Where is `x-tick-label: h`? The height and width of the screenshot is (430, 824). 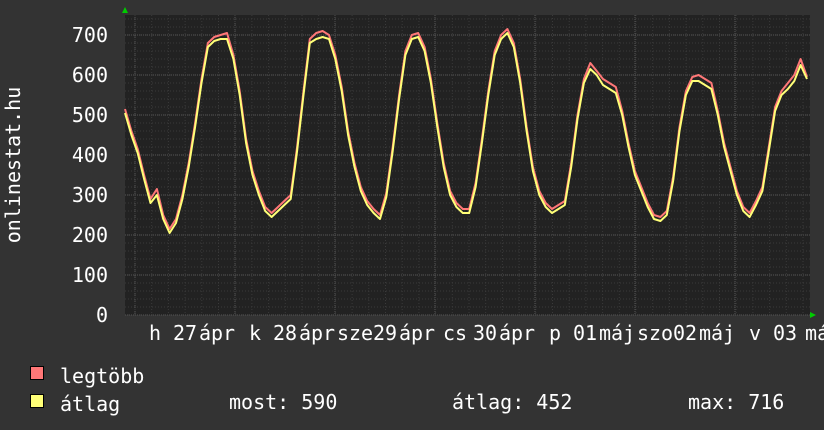 x-tick-label: h is located at coordinates (155, 333).